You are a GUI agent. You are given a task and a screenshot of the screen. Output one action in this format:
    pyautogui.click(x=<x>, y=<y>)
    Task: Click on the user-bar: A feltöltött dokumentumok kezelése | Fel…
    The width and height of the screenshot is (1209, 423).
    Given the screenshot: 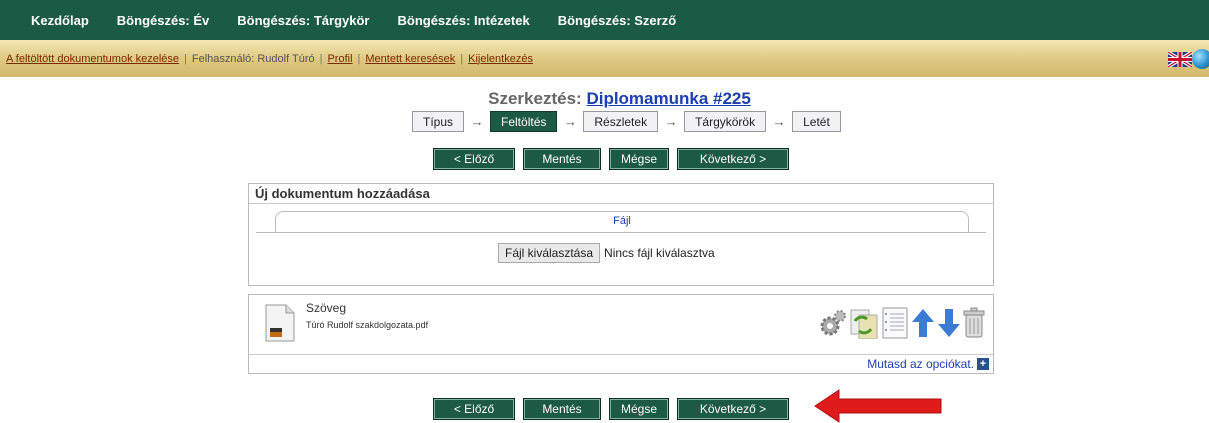 What is the action you would take?
    pyautogui.click(x=604, y=58)
    